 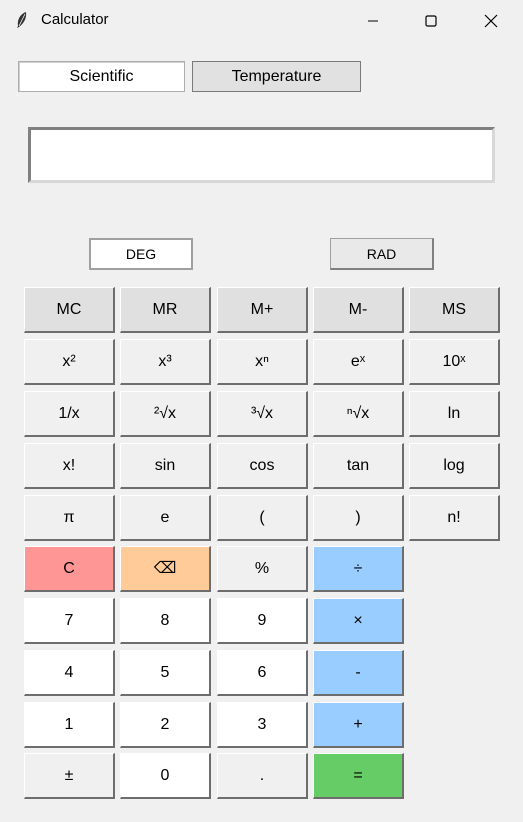 I want to click on key-label: MS, so click(x=454, y=309).